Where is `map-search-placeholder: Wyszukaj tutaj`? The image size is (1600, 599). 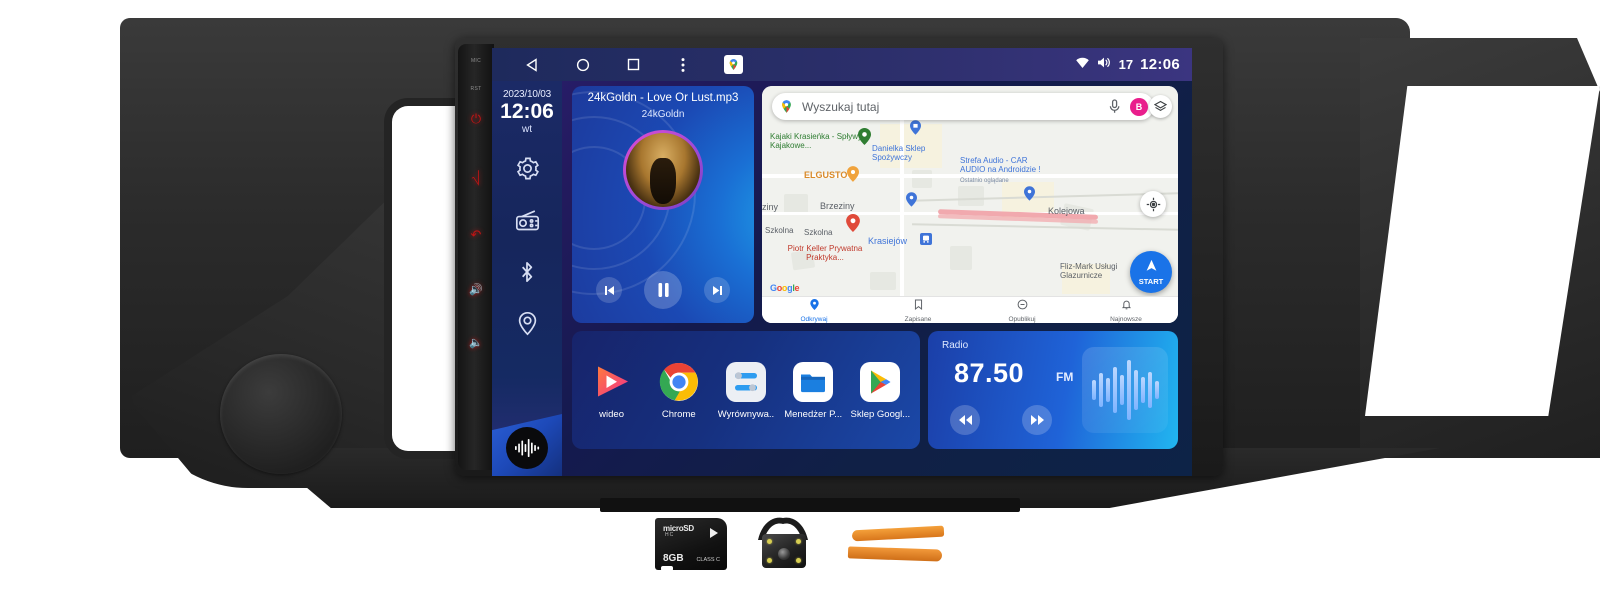
map-search-placeholder: Wyszukaj tutaj is located at coordinates (841, 106).